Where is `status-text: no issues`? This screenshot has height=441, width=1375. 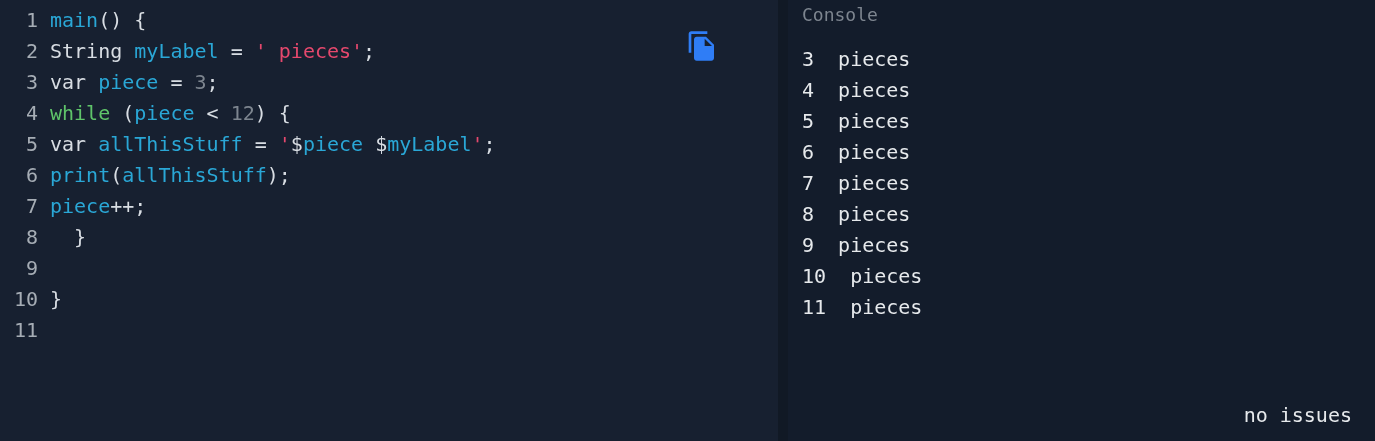 status-text: no issues is located at coordinates (1297, 415).